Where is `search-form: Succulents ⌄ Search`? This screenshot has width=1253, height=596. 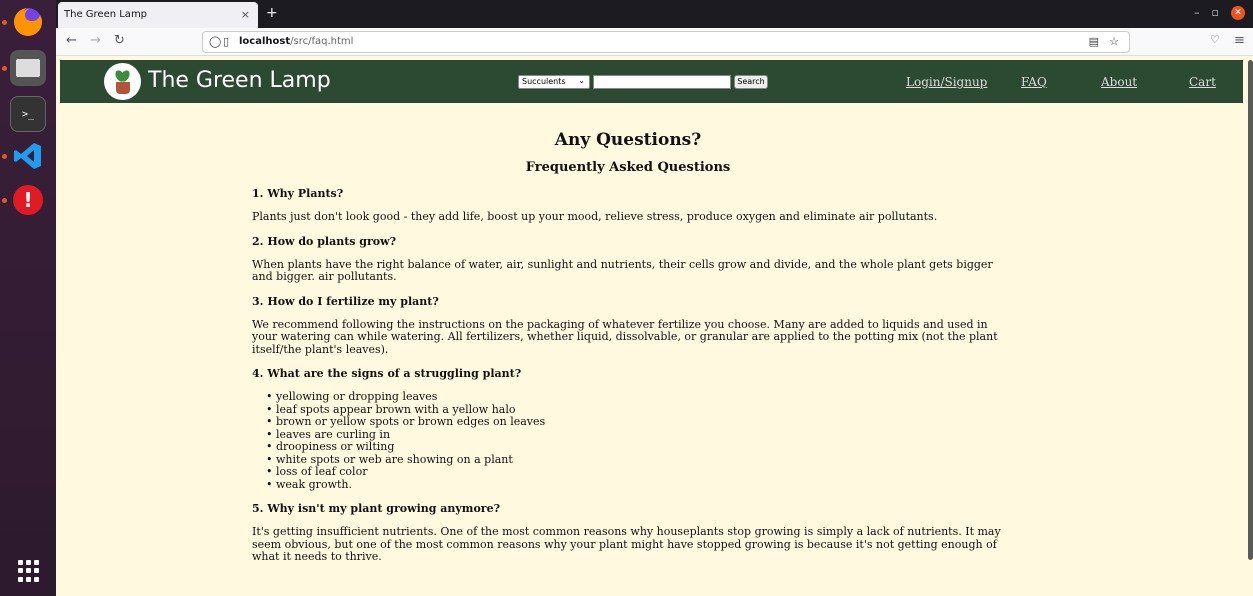
search-form: Succulents ⌄ Search is located at coordinates (643, 82).